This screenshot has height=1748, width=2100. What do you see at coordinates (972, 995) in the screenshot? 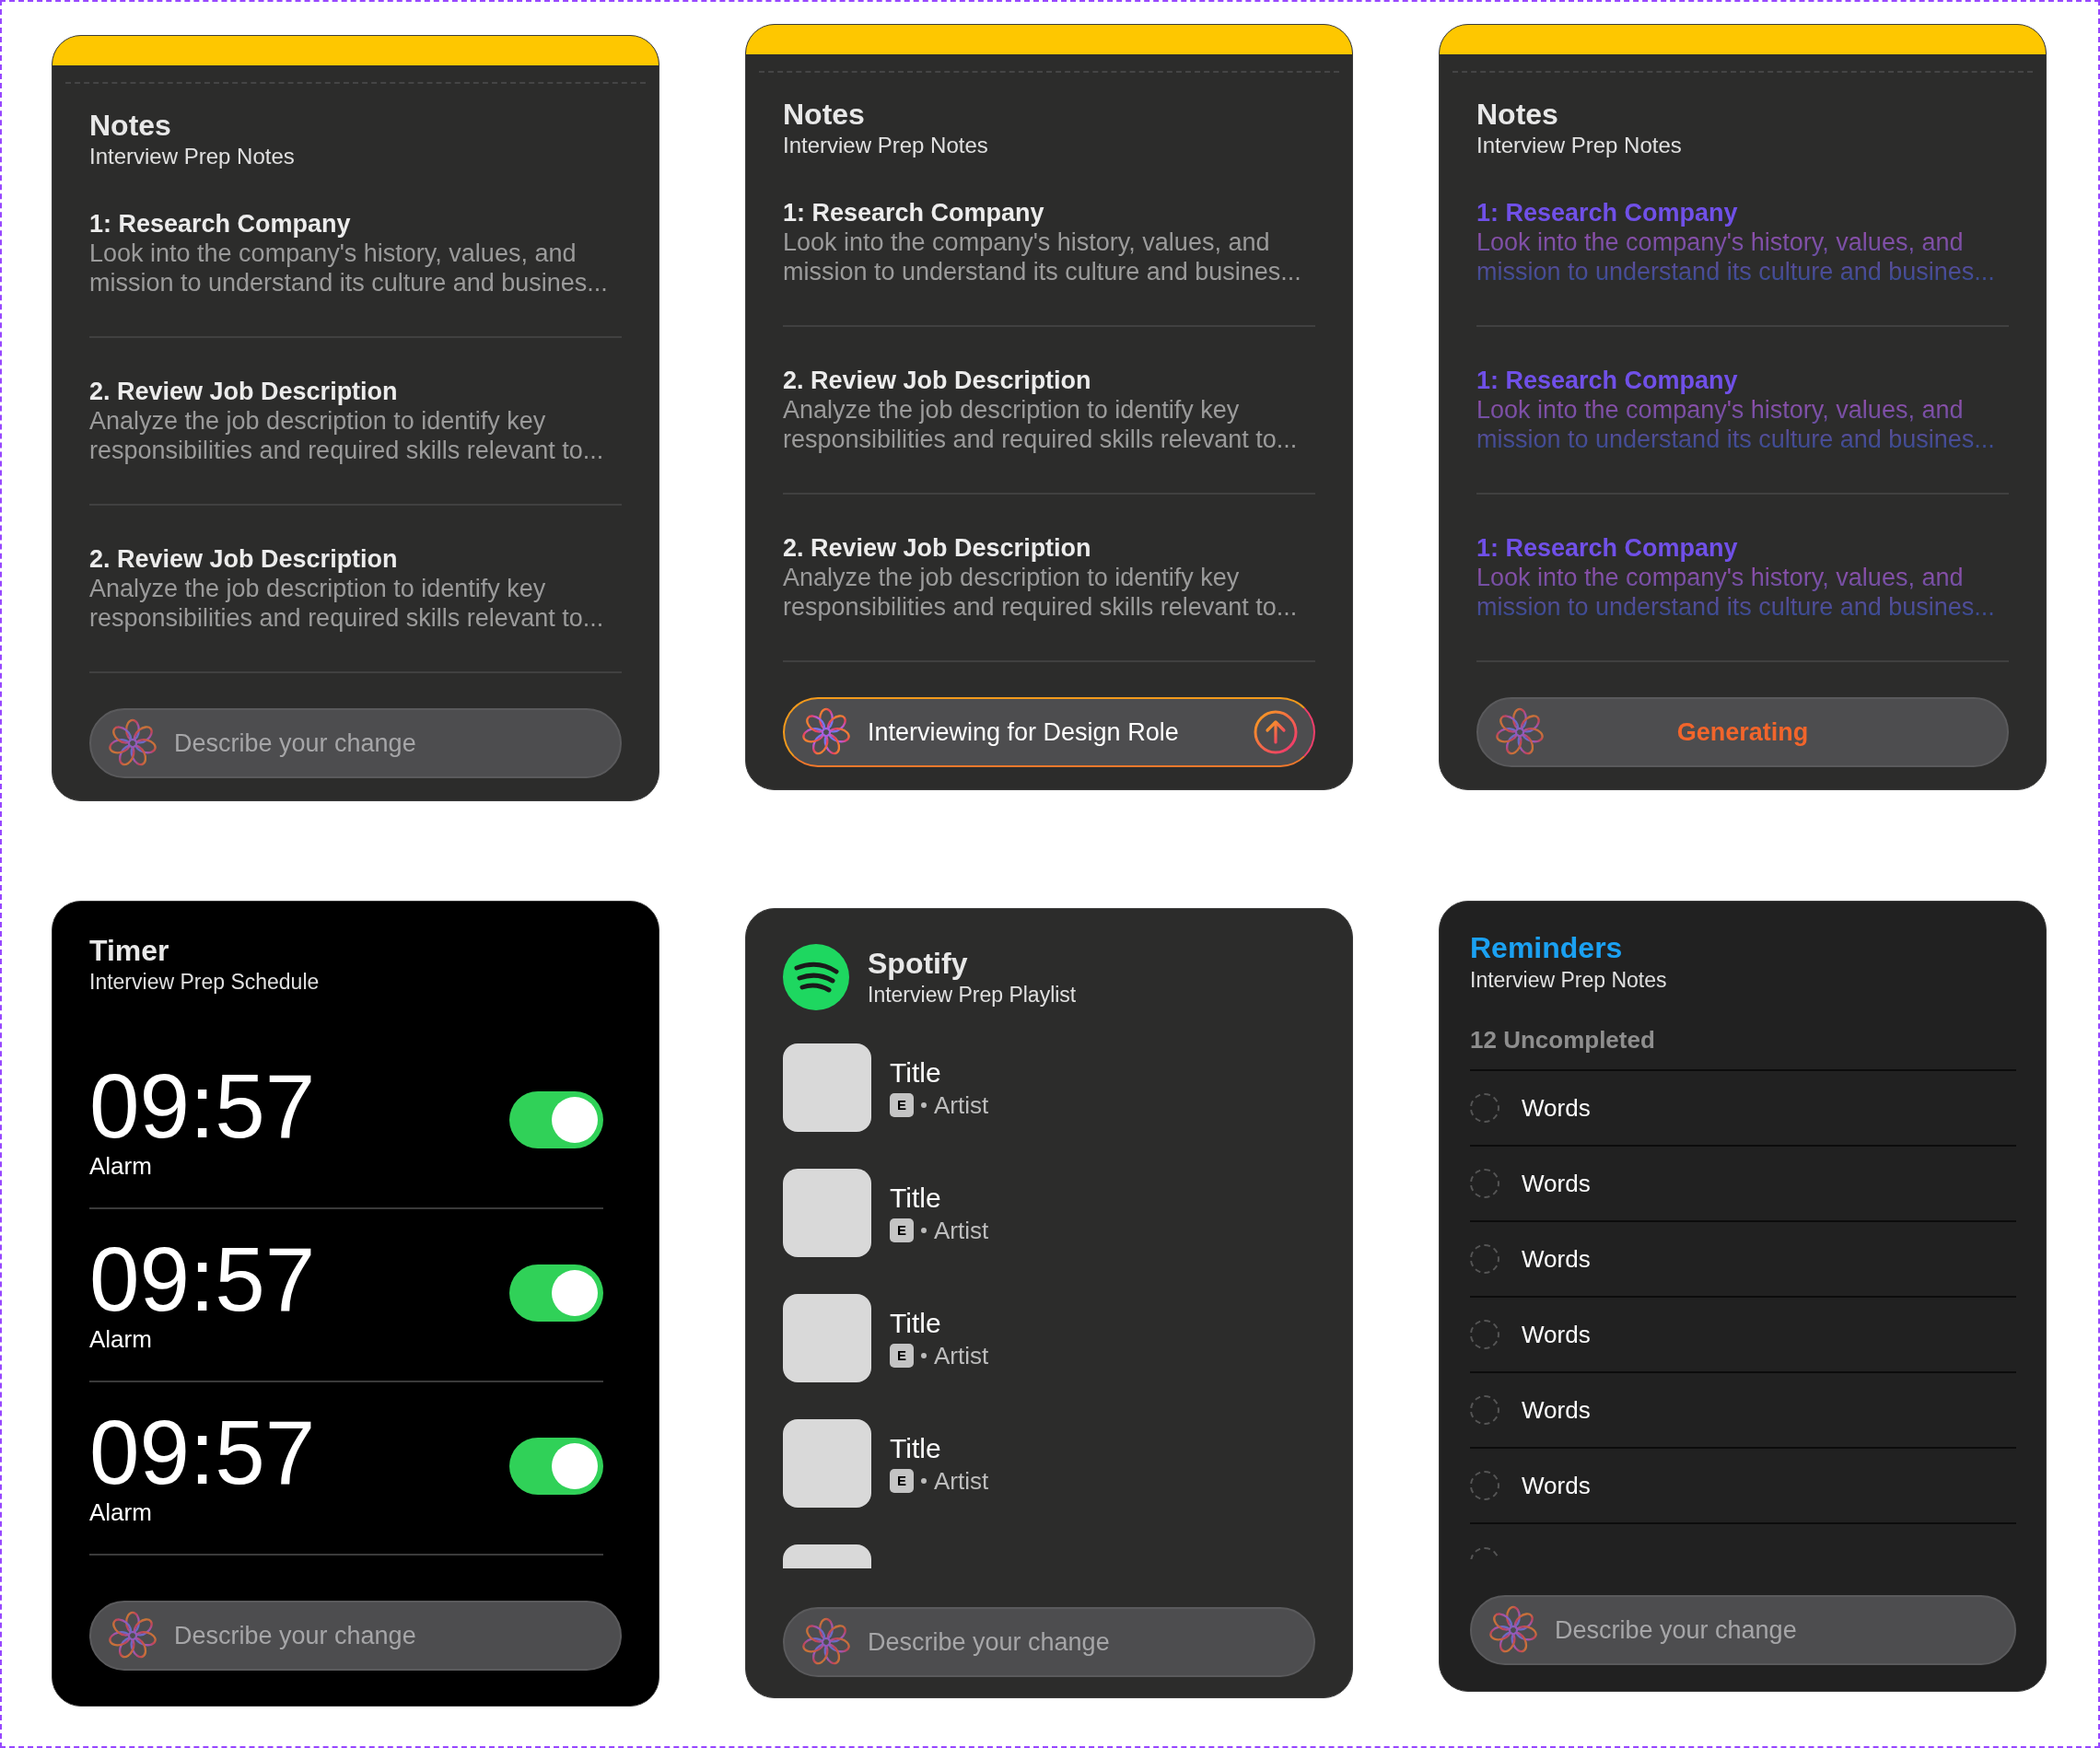
I see `card-subtitle: Interview Prep Playlist` at bounding box center [972, 995].